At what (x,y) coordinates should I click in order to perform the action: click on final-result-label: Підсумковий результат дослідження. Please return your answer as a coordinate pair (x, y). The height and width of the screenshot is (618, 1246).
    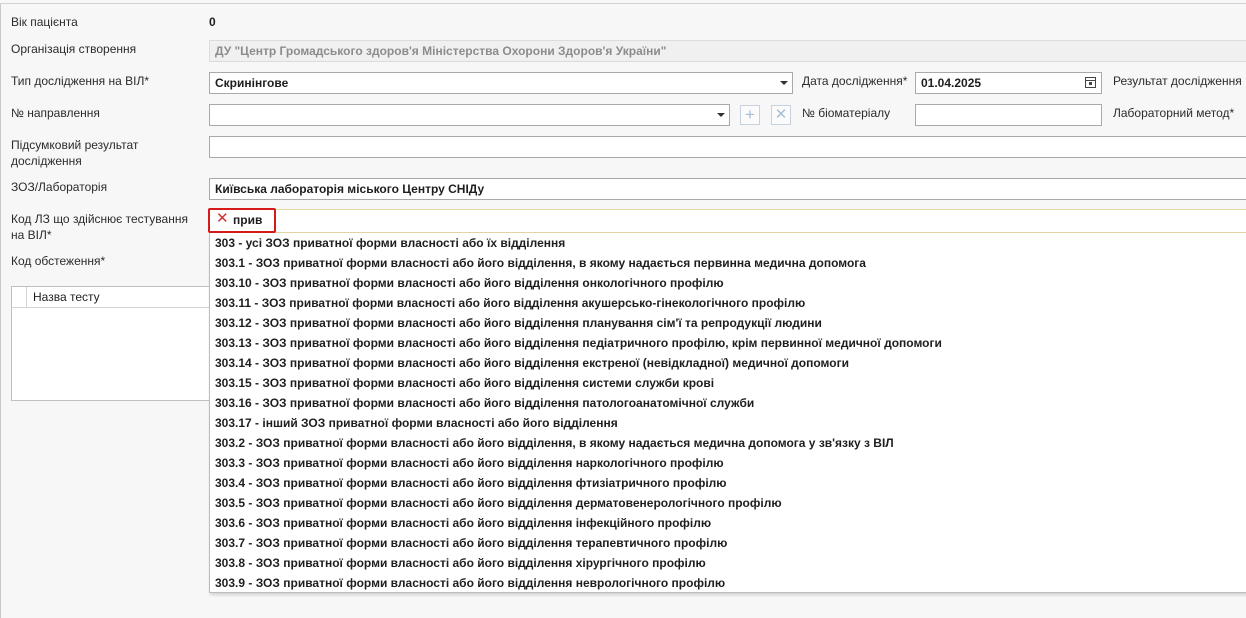
    Looking at the image, I should click on (75, 153).